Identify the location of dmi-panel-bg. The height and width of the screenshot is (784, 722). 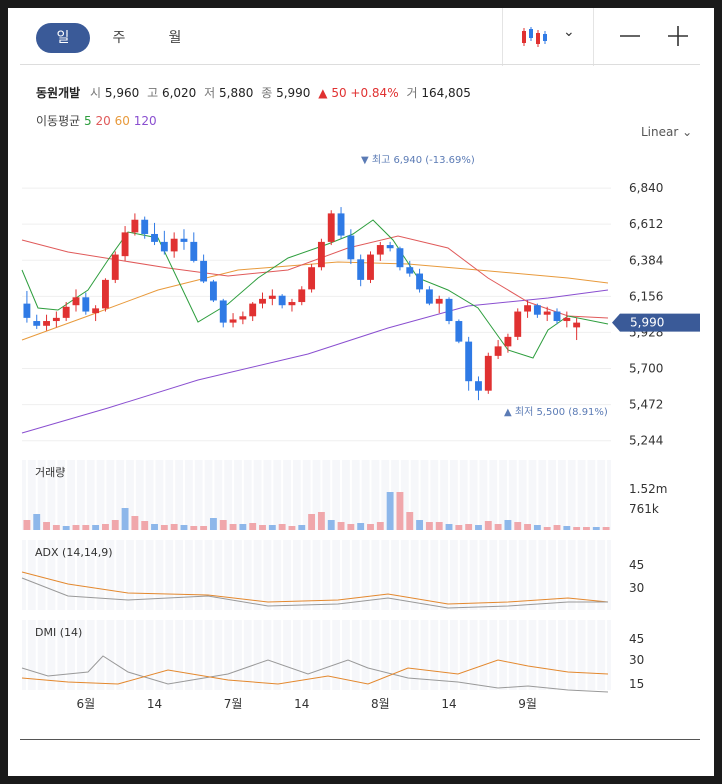
(316, 655).